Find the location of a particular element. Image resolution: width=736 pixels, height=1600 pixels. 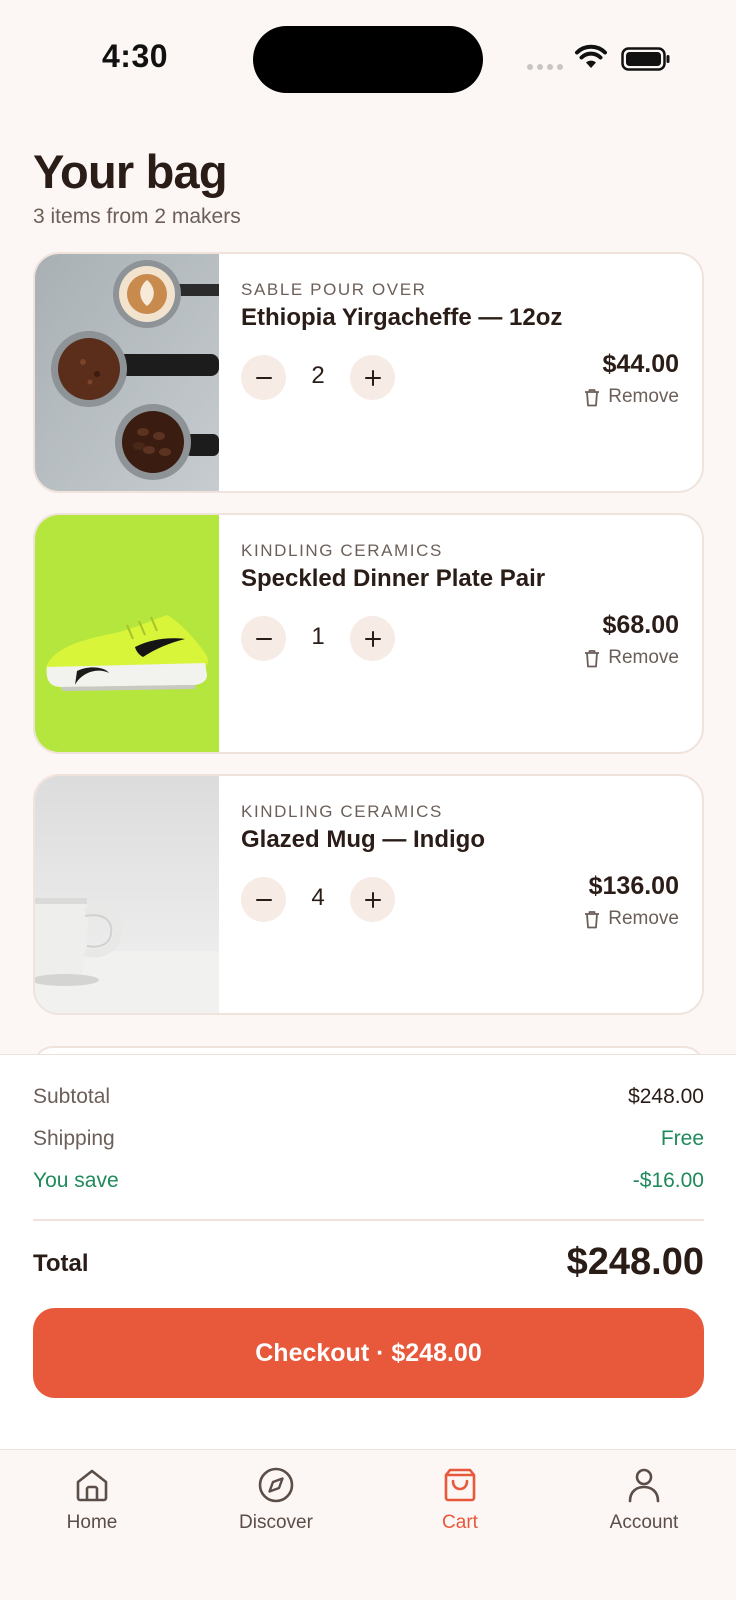

page-subtitle: 3 items from 2 makers is located at coordinates (137, 216).